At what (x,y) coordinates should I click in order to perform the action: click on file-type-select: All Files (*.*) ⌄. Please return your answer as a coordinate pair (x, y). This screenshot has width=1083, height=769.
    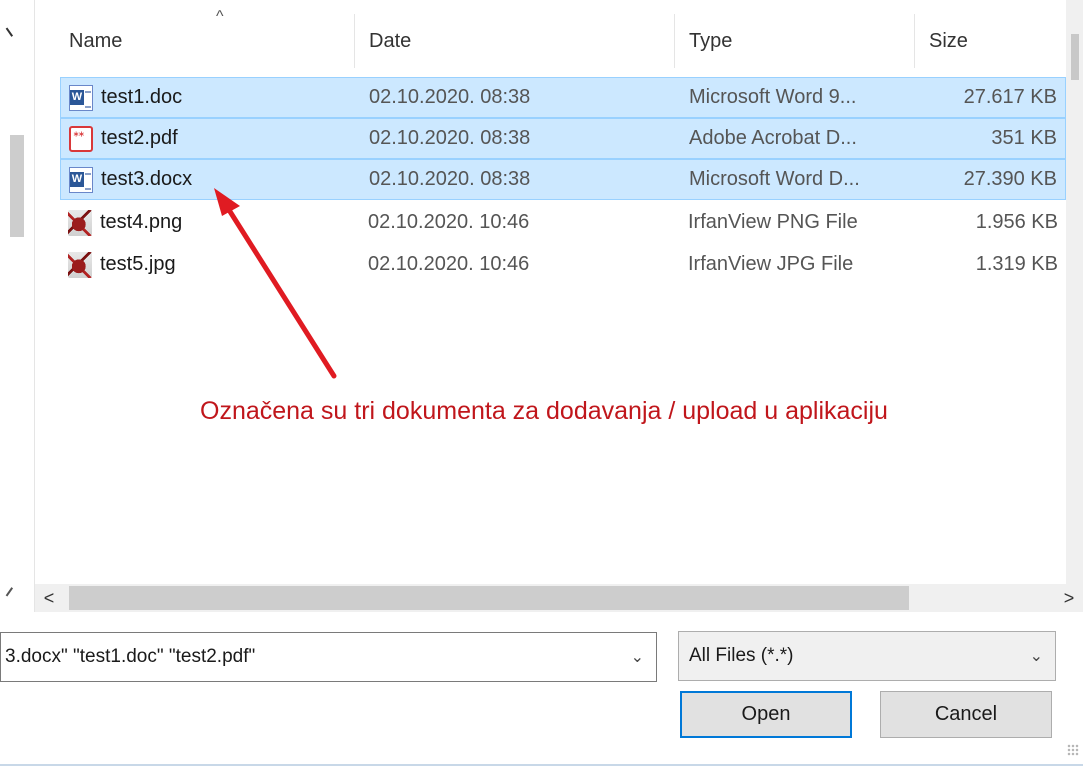
    Looking at the image, I should click on (867, 656).